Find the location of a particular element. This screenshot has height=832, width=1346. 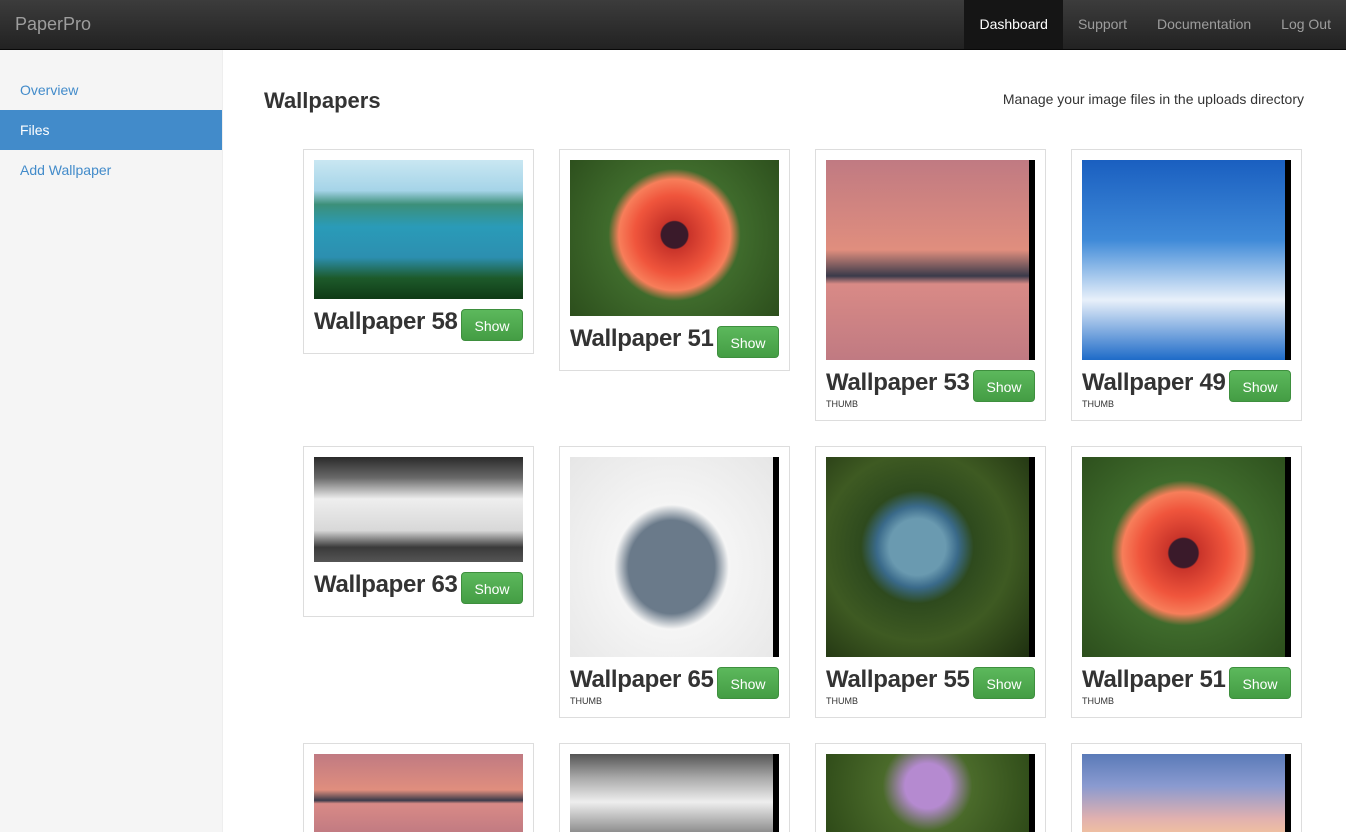

brand-logo: PaperPro is located at coordinates (53, 24).